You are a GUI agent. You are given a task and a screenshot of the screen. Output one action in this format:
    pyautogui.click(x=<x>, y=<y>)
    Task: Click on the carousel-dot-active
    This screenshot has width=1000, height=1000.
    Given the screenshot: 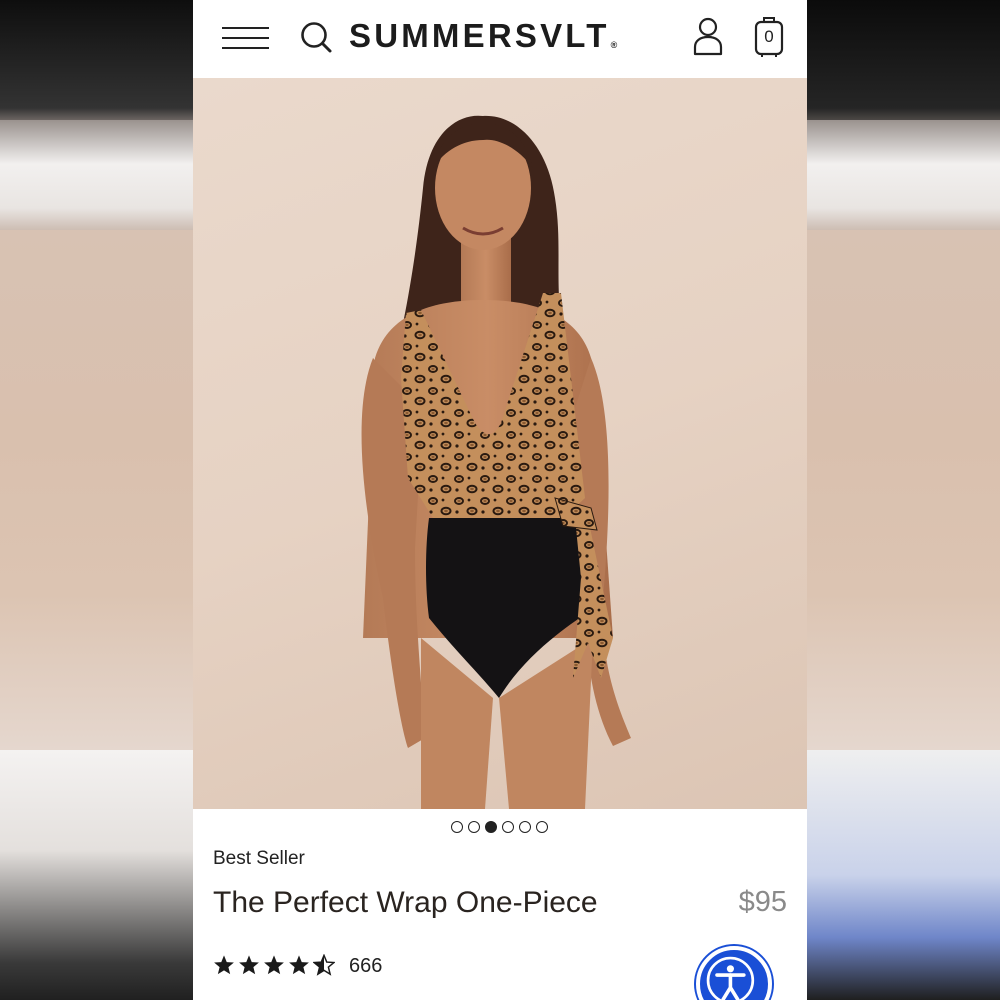 What is the action you would take?
    pyautogui.click(x=491, y=827)
    